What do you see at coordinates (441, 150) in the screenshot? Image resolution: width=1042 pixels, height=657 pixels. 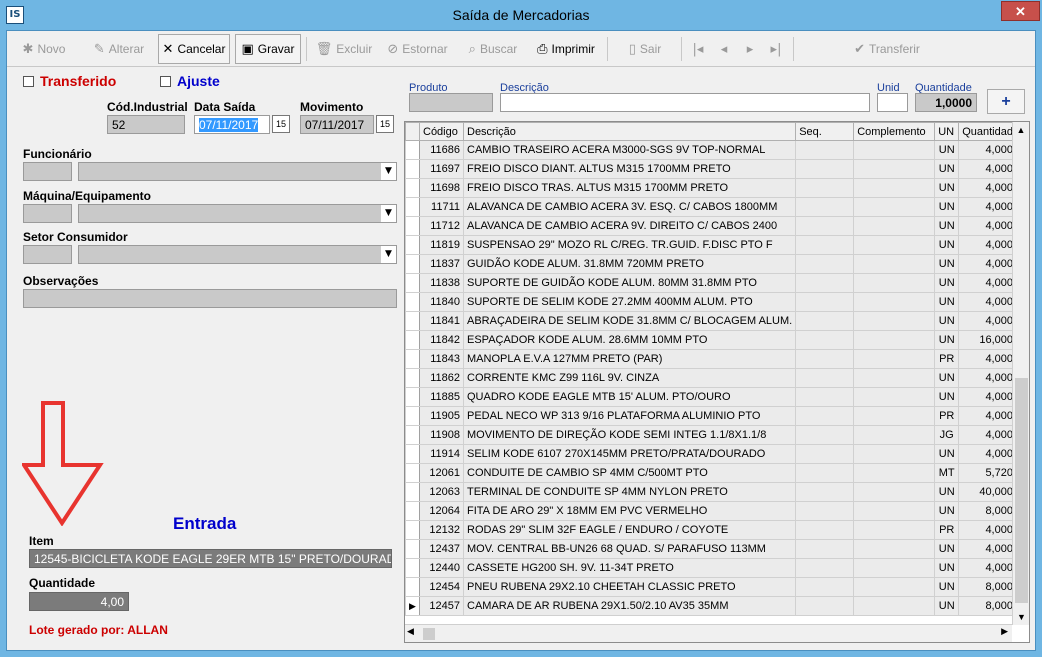 I see `table-cell: 11686` at bounding box center [441, 150].